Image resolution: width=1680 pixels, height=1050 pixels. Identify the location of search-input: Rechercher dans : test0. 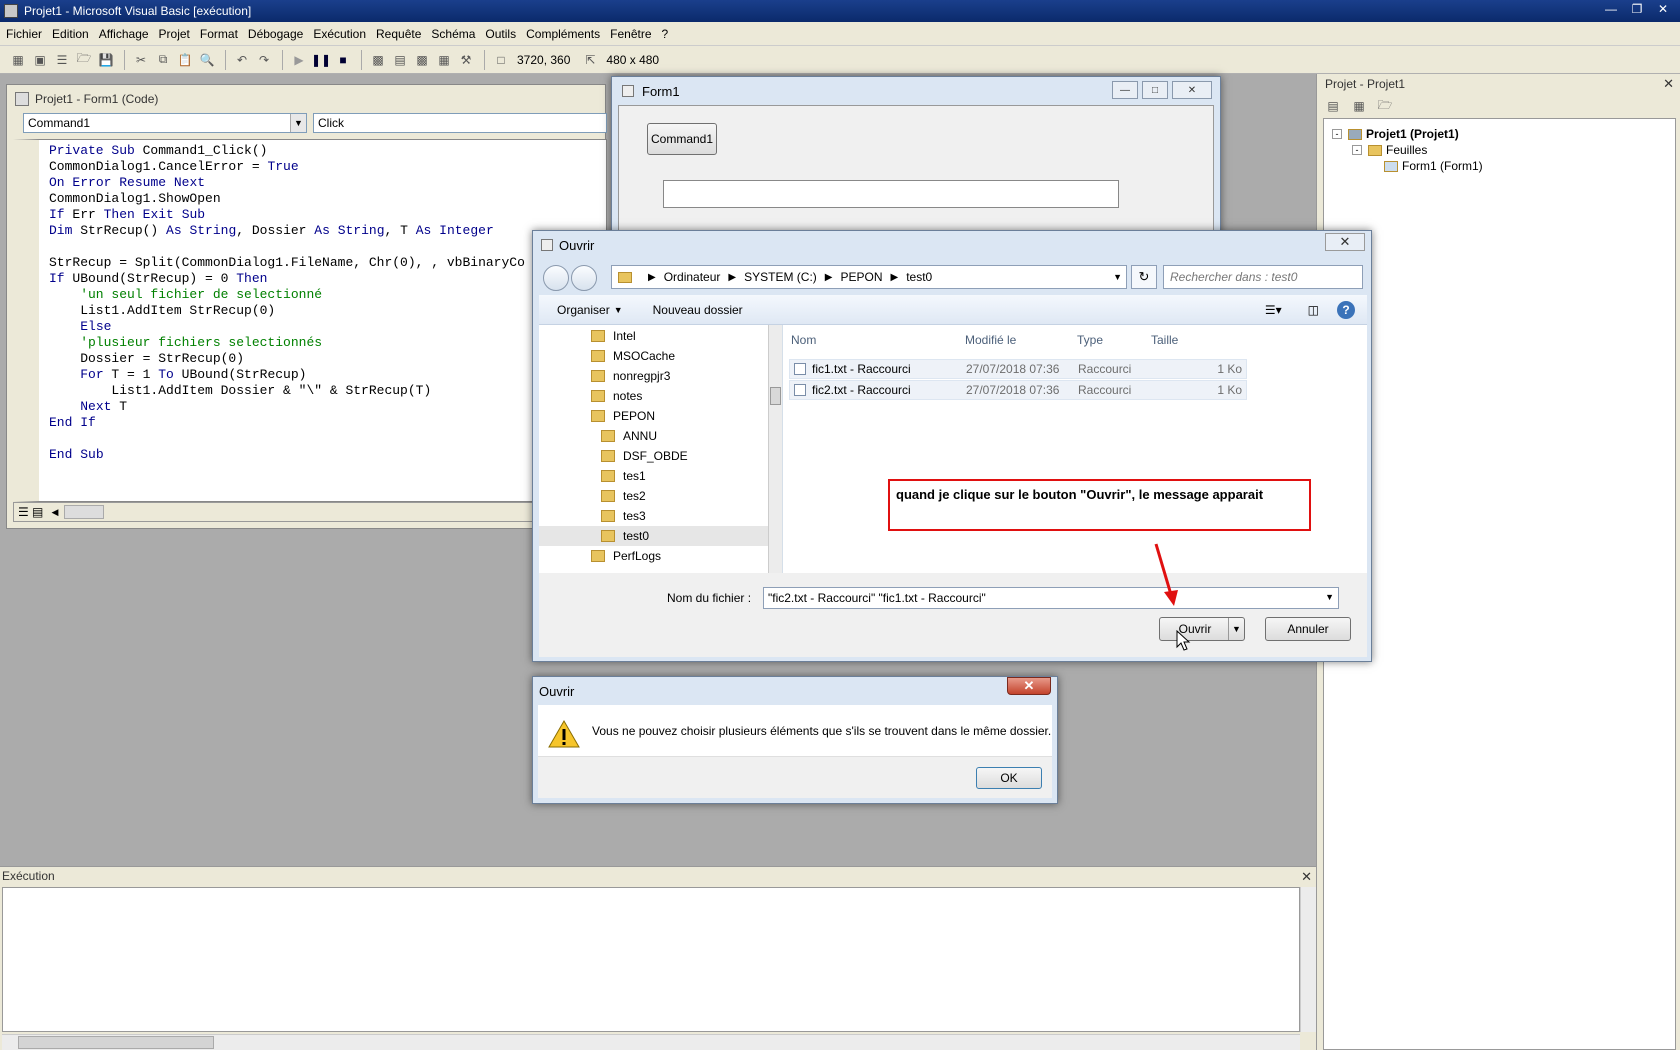
(1263, 277).